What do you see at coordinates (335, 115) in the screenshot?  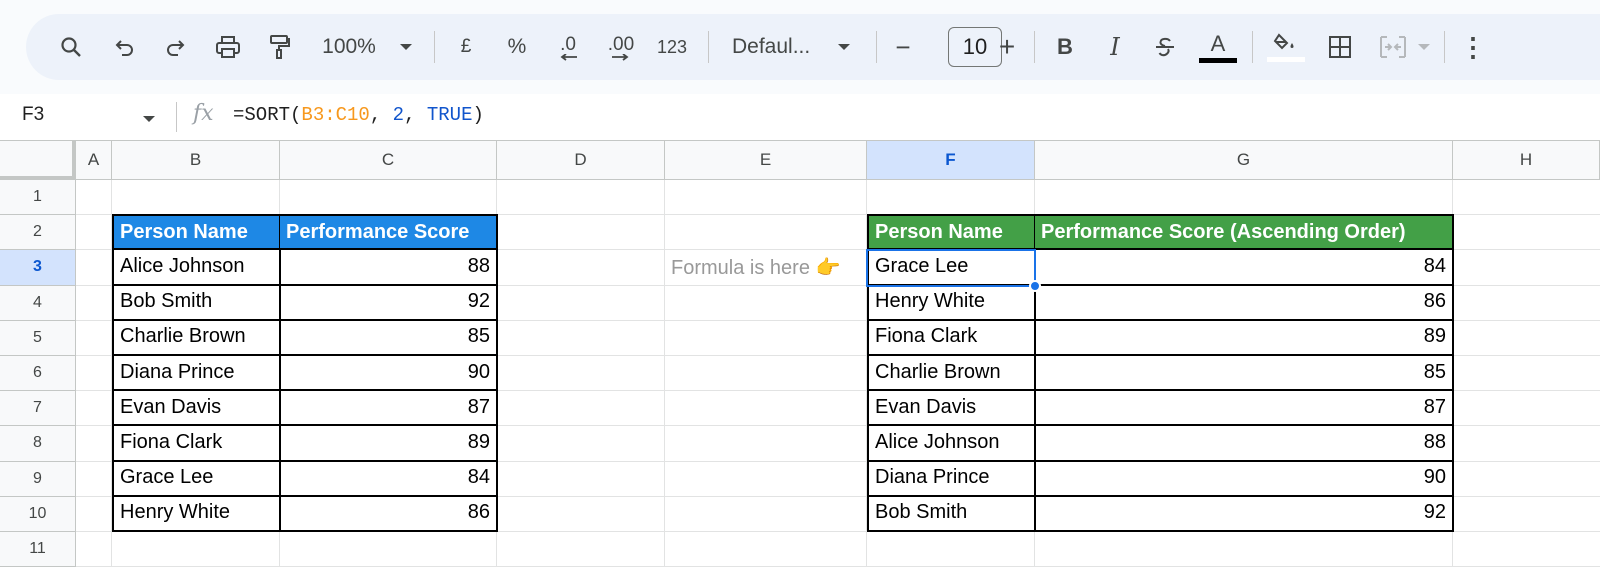 I see `formula-range: B3:C10` at bounding box center [335, 115].